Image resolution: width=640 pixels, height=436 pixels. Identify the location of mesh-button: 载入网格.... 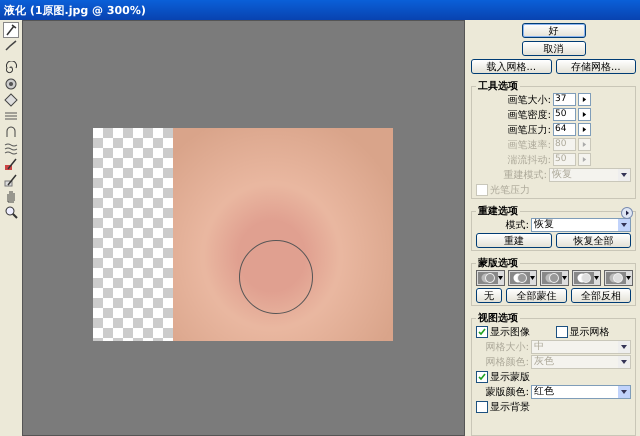
(511, 66).